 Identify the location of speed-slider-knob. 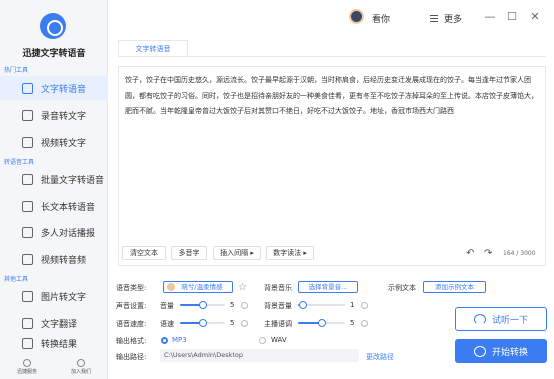
(202, 323).